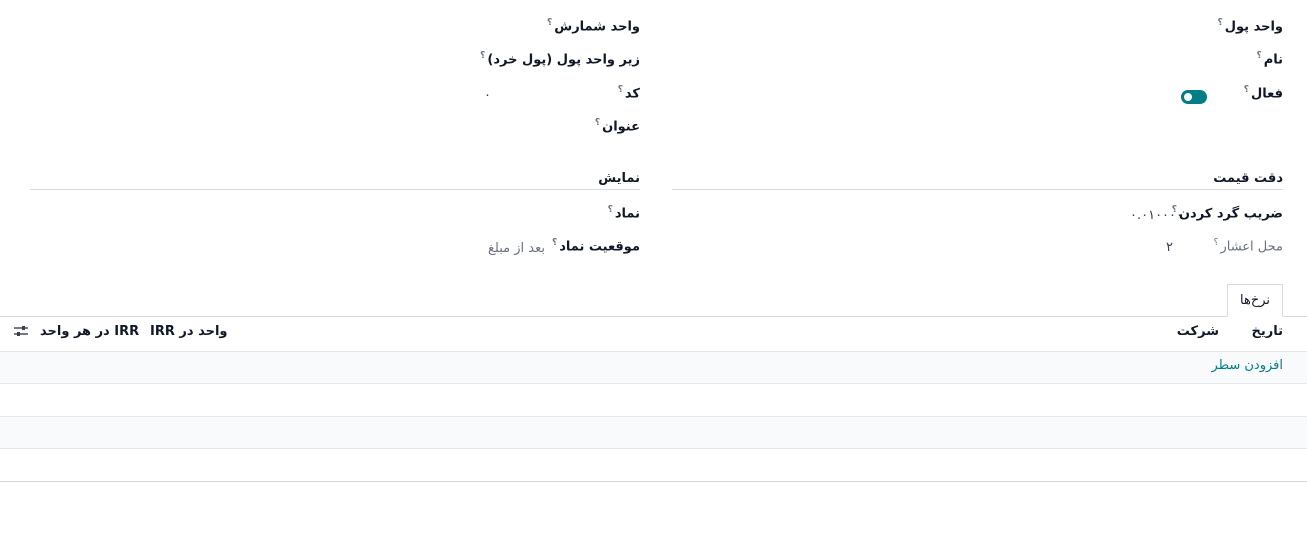  What do you see at coordinates (1169, 247) in the screenshot?
I see `decimal-places-value: ۲` at bounding box center [1169, 247].